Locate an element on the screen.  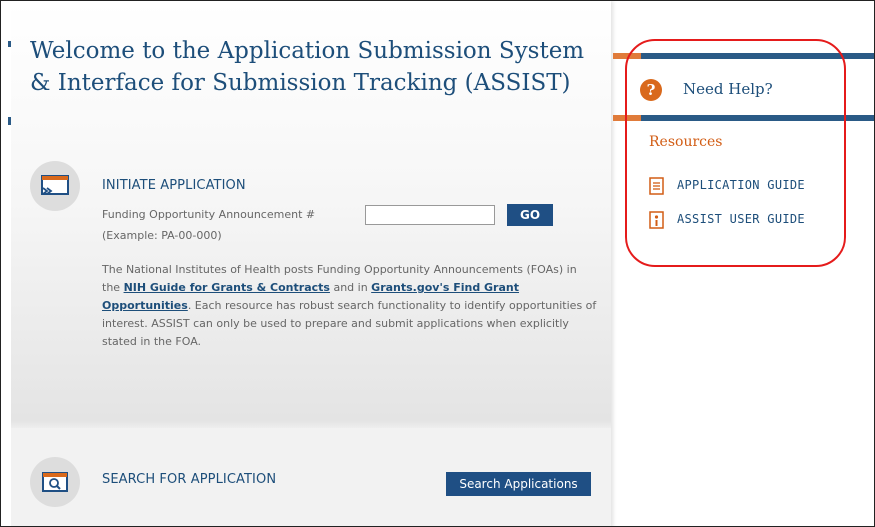
resources-heading: Resources is located at coordinates (686, 142).